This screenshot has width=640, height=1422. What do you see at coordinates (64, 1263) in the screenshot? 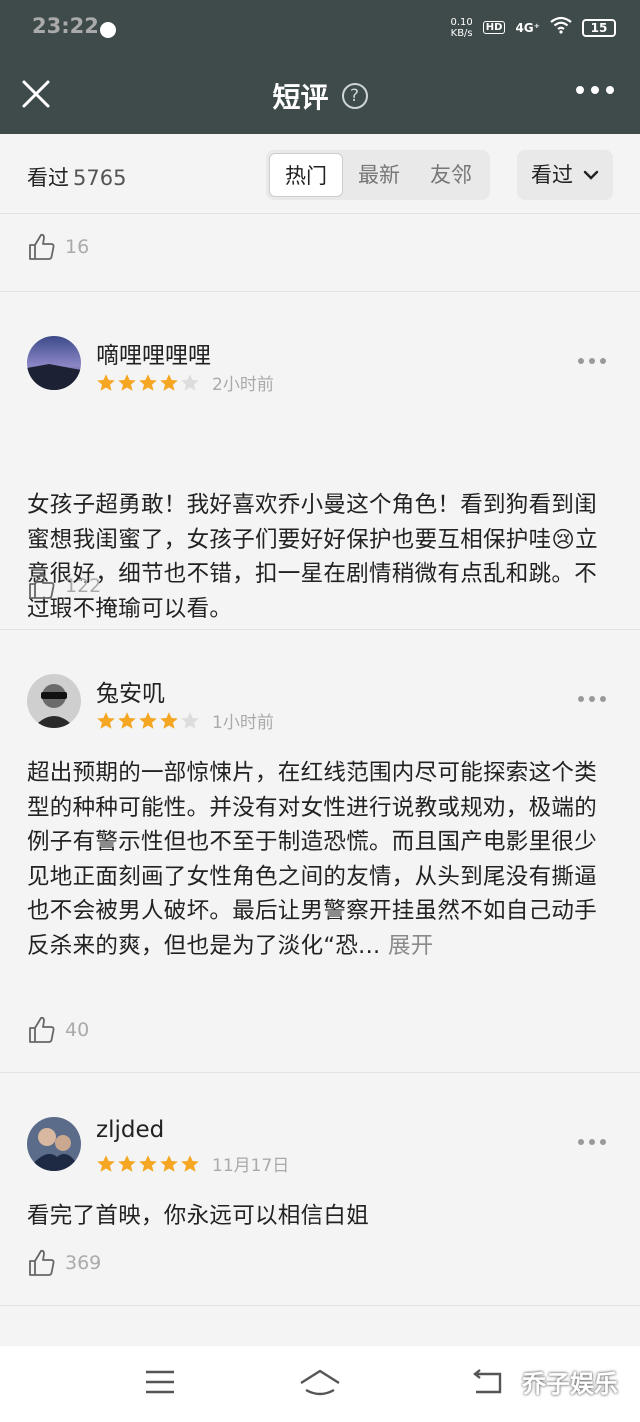
I see `like-button: 369` at bounding box center [64, 1263].